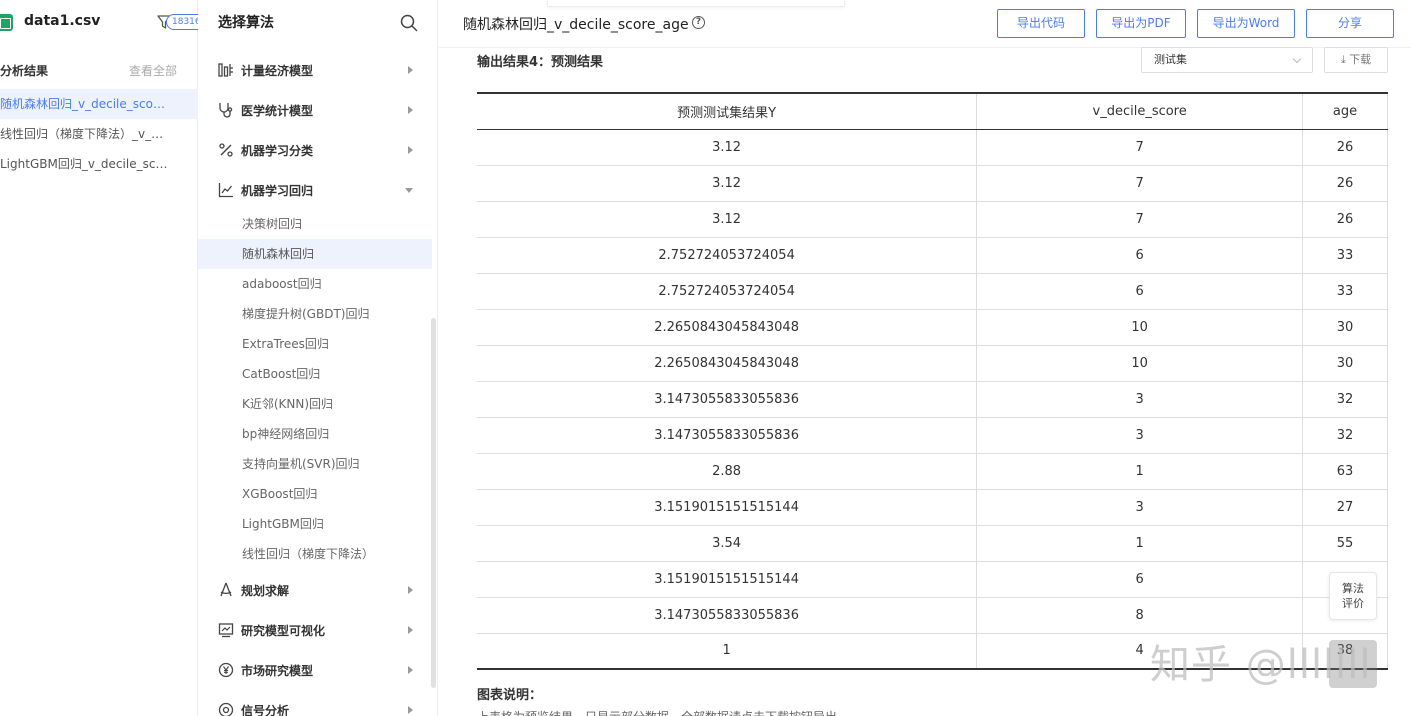 The image size is (1411, 716). Describe the element at coordinates (318, 191) in the screenshot. I see `category-ml-regression: 机器学习回归` at that location.